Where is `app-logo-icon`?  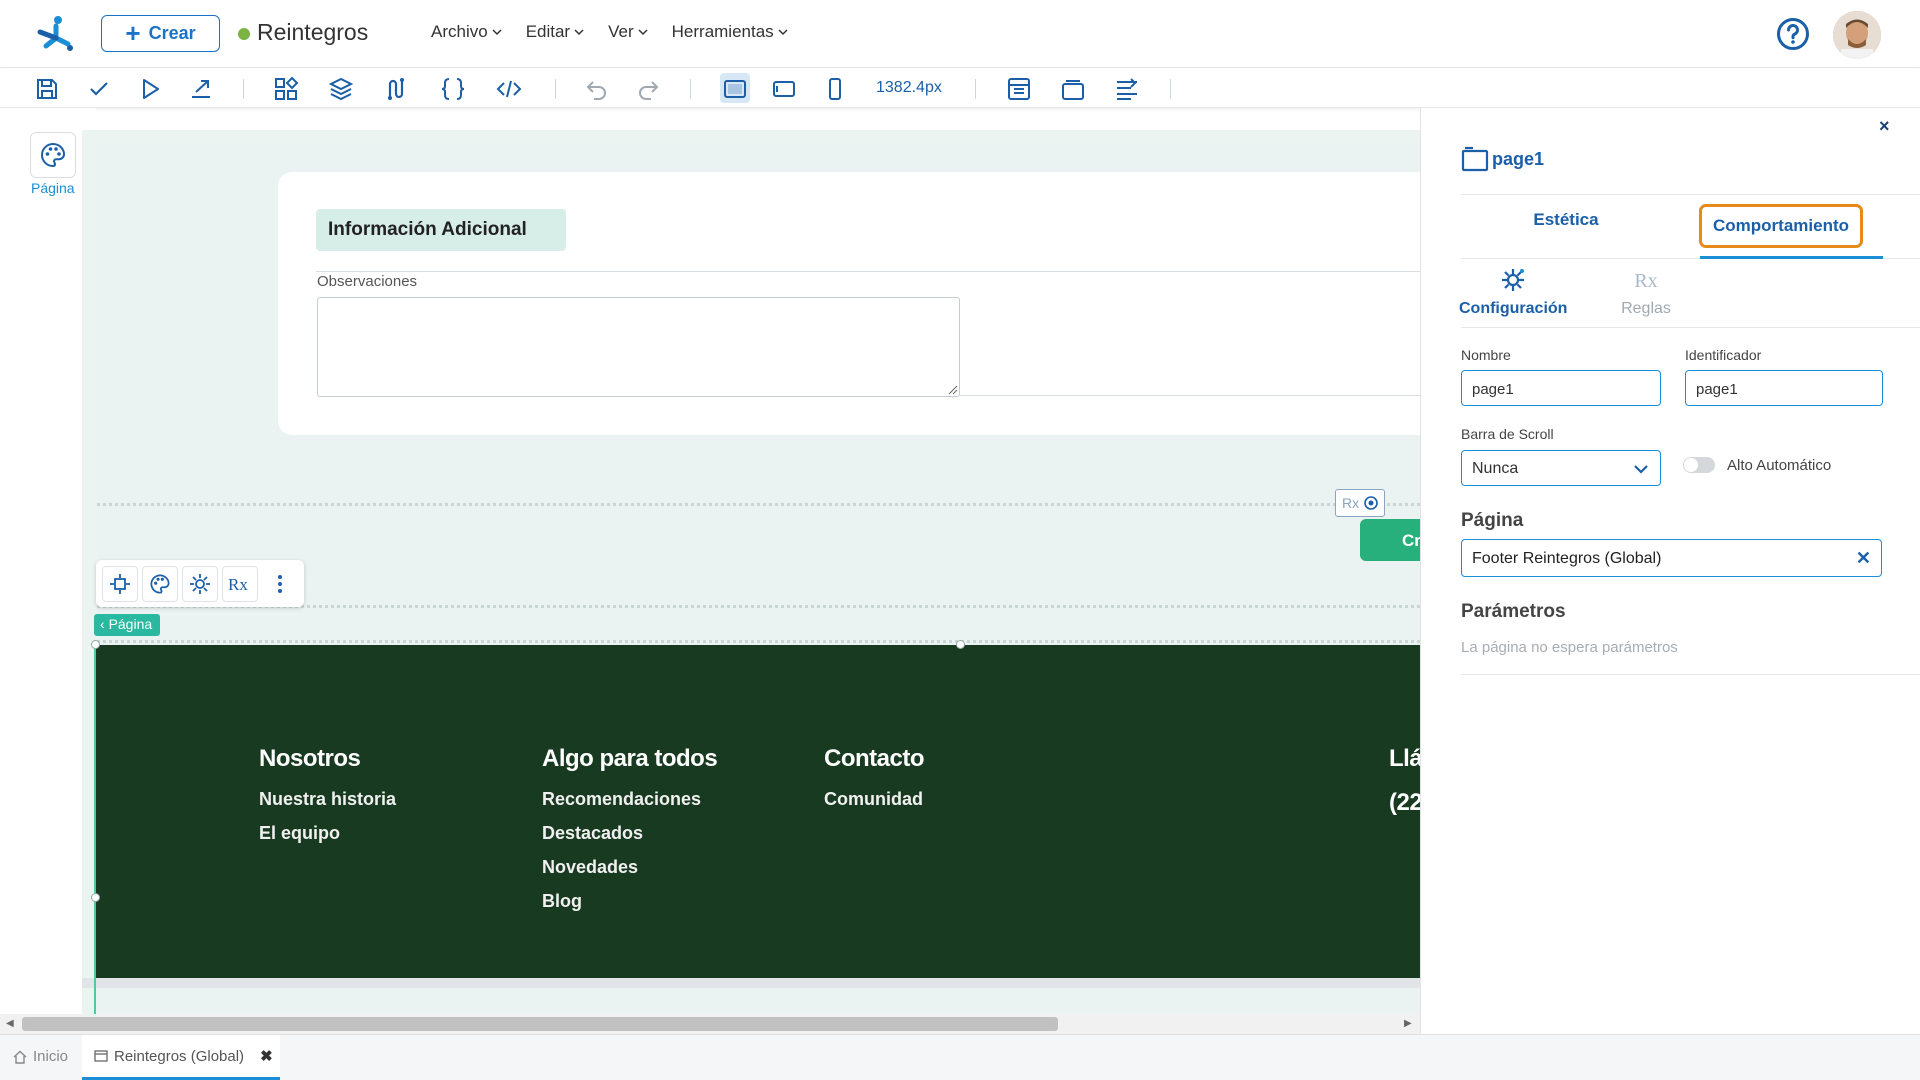 app-logo-icon is located at coordinates (56, 34).